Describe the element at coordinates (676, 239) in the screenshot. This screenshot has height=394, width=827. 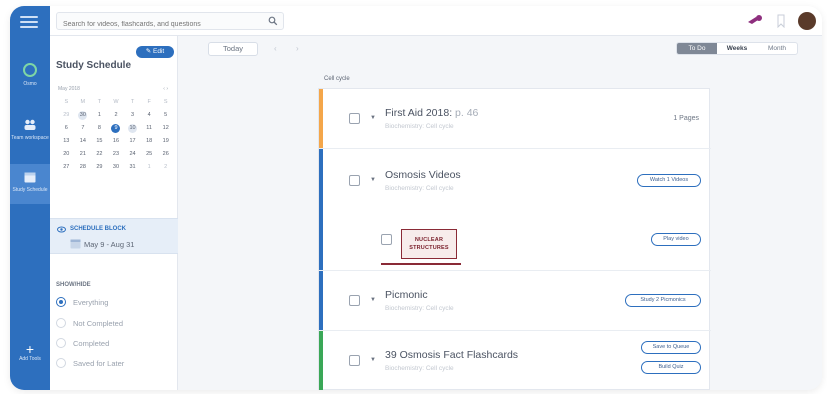
I see `play-video-button: Play video` at that location.